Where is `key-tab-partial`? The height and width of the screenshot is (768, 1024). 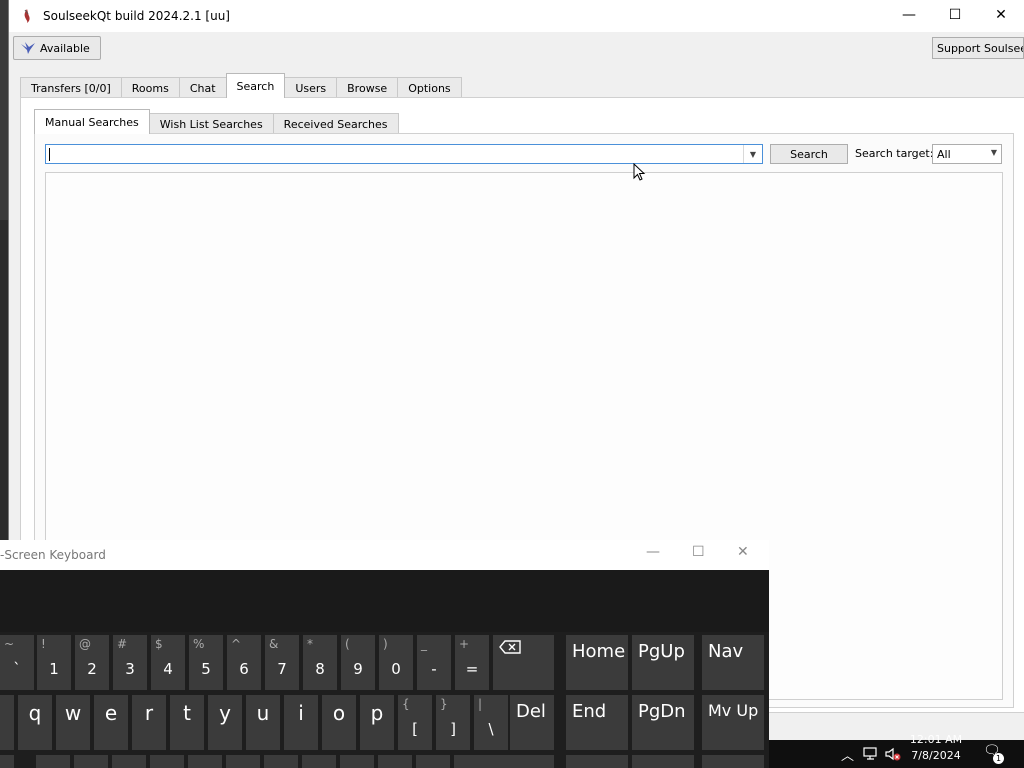 key-tab-partial is located at coordinates (7, 722).